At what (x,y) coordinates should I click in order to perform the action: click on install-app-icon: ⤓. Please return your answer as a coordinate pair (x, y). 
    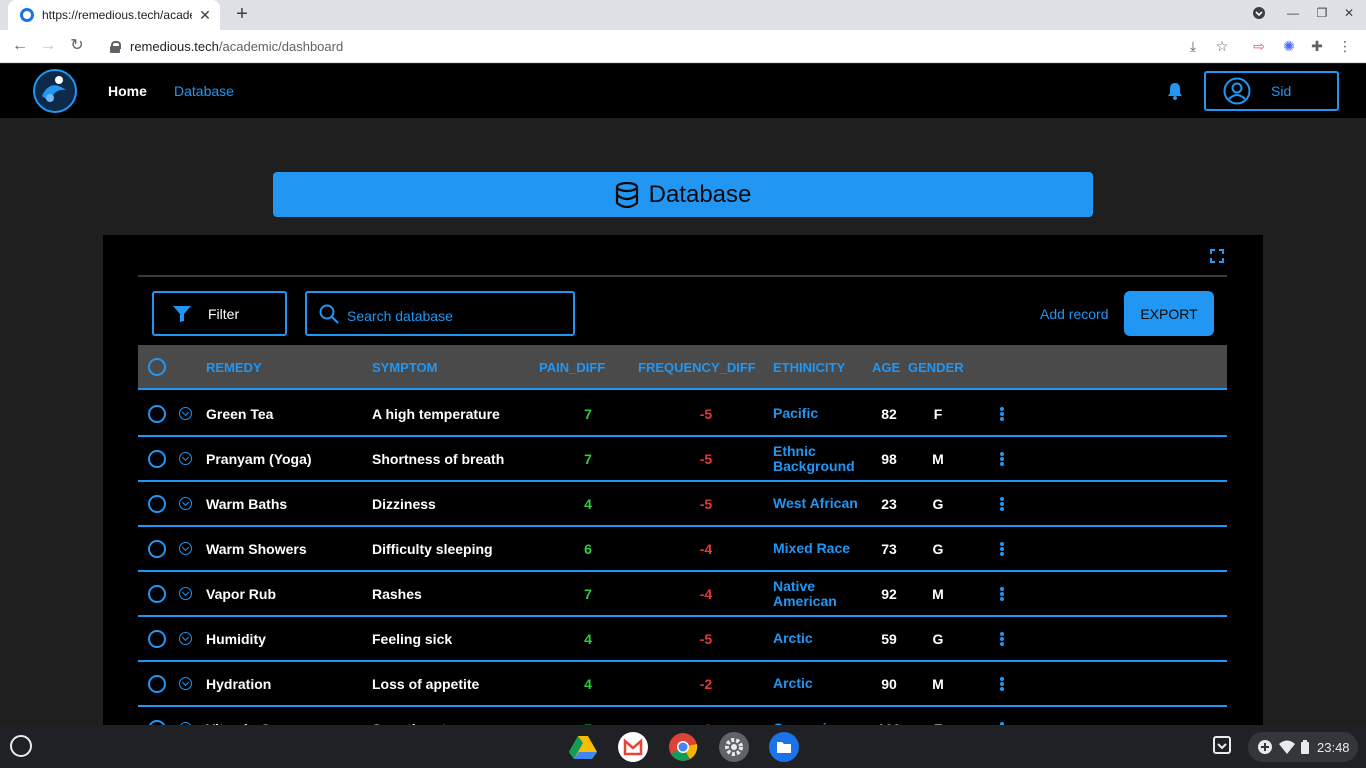
    Looking at the image, I should click on (1193, 46).